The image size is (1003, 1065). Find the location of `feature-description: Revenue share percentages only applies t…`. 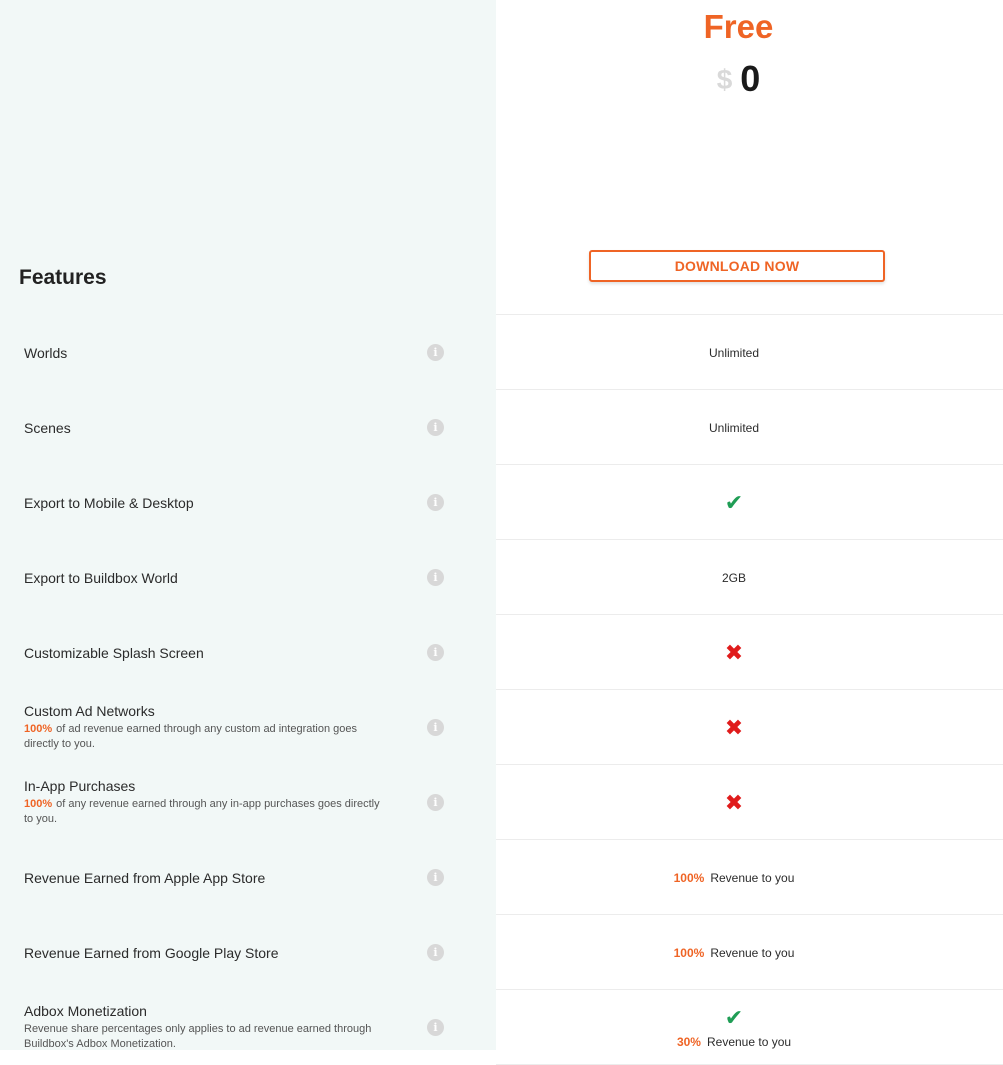

feature-description: Revenue share percentages only applies t… is located at coordinates (204, 1037).